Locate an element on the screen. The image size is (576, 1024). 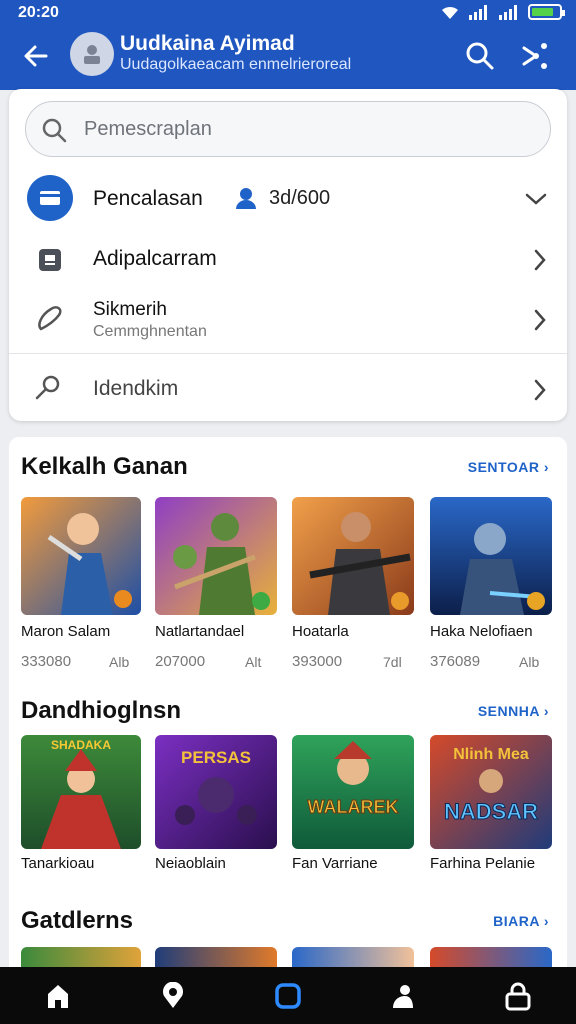
key-icon is located at coordinates (47, 387).